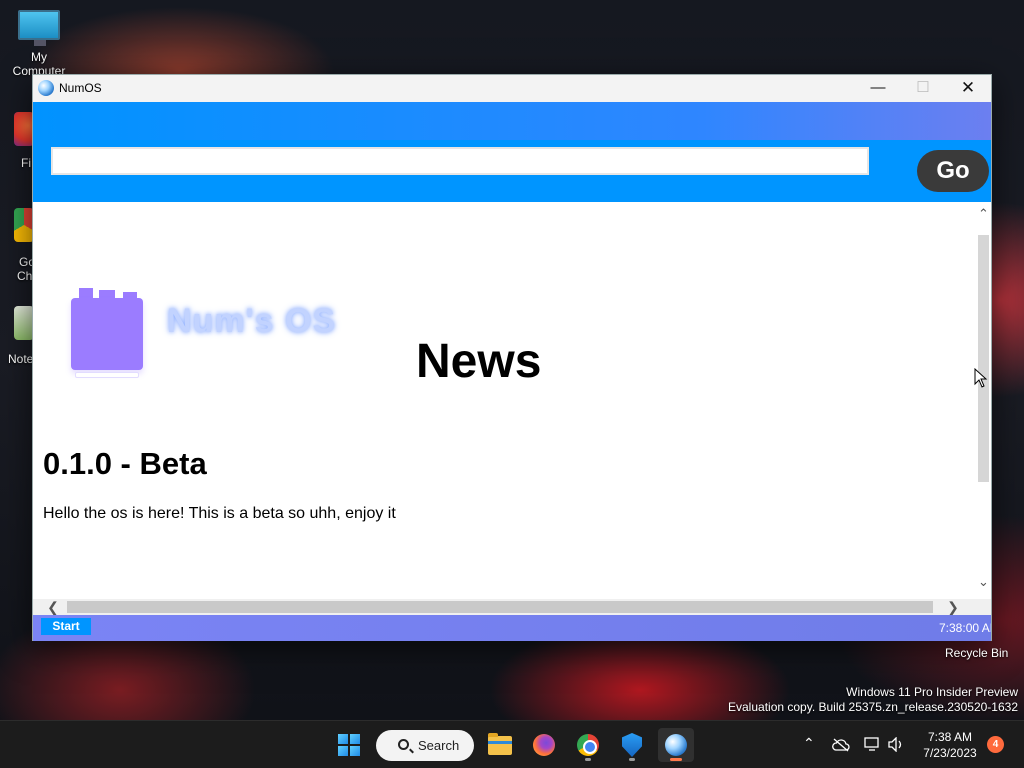  I want to click on url-input, so click(460, 161).